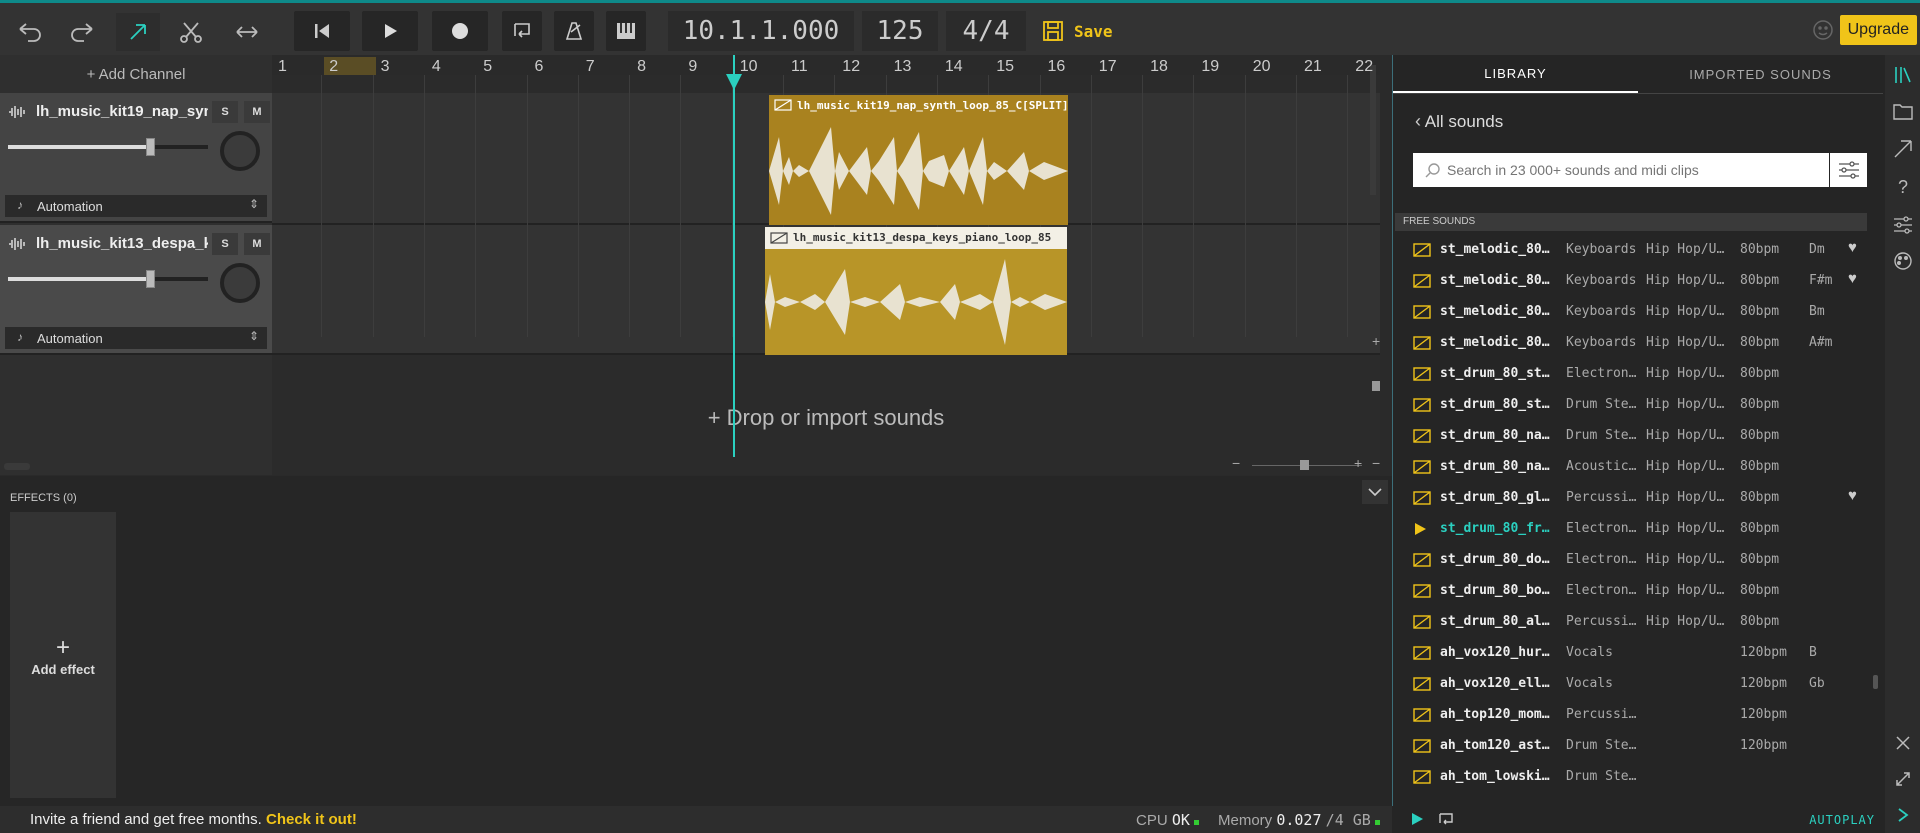 This screenshot has width=1920, height=833. Describe the element at coordinates (826, 418) in the screenshot. I see `drop-import-zone: + Drop or import sounds` at that location.